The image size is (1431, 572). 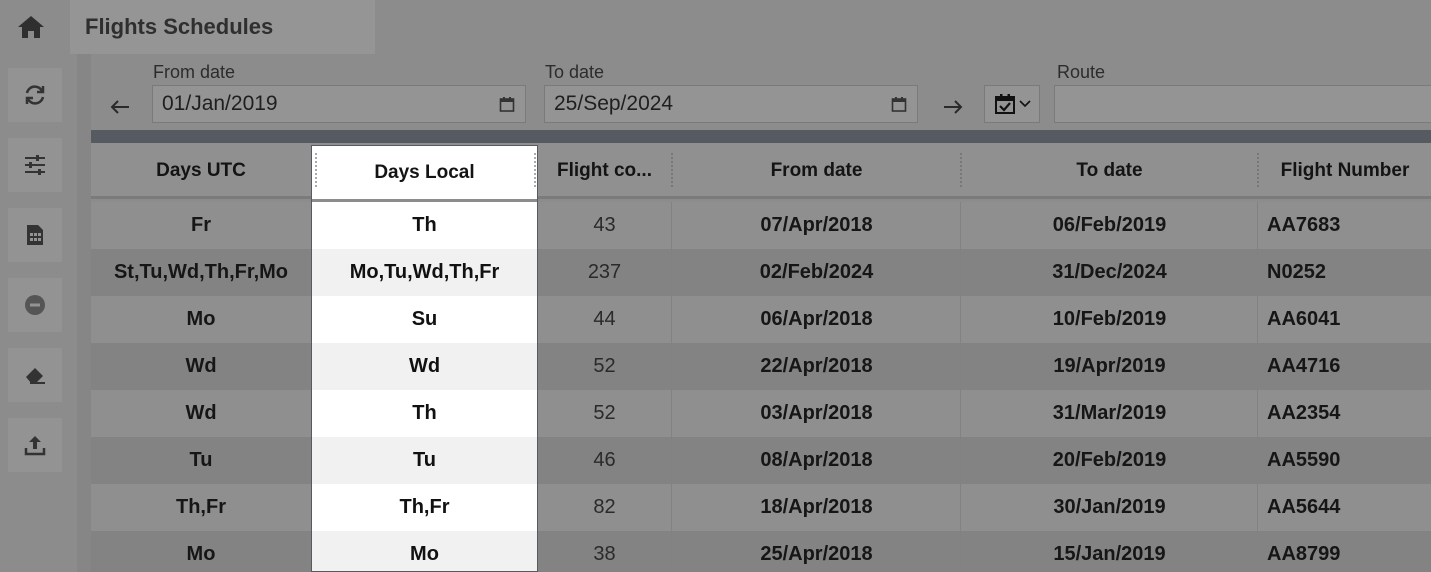 I want to click on cell-from-date: 06/Apr/2018, so click(x=816, y=319).